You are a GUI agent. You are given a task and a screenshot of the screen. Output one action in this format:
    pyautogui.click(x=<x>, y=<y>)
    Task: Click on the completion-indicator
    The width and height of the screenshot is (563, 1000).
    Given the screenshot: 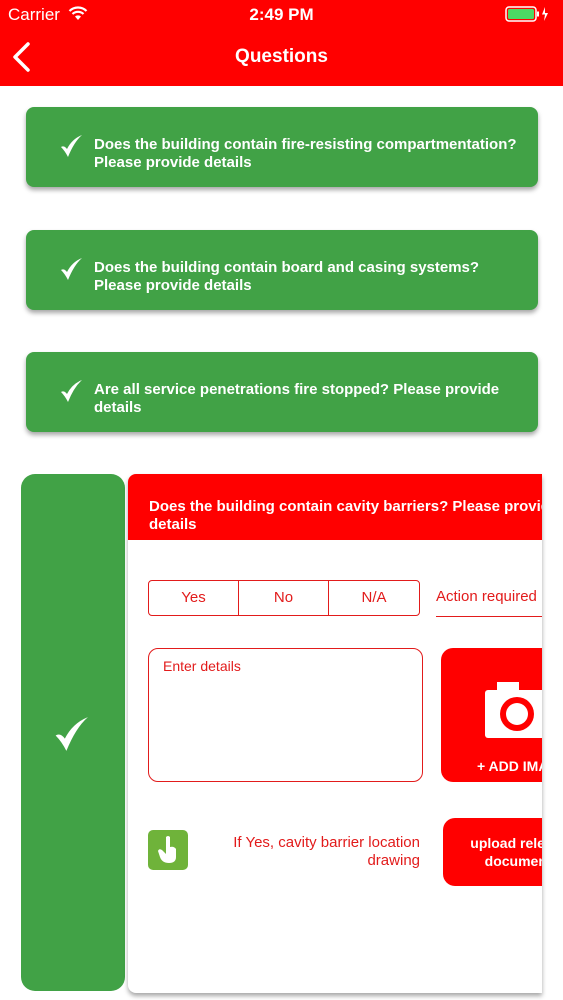 What is the action you would take?
    pyautogui.click(x=73, y=732)
    